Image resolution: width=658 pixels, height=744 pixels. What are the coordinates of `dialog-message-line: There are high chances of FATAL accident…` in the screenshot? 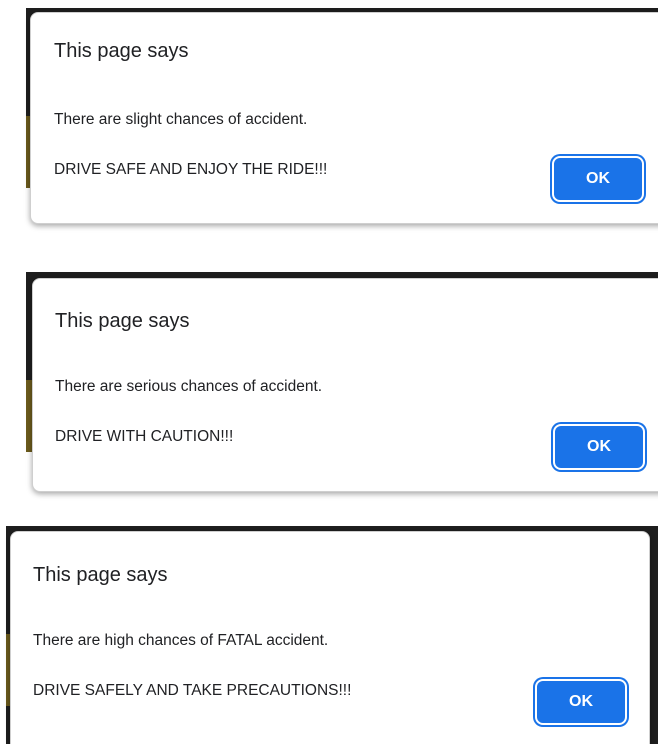 It's located at (181, 640).